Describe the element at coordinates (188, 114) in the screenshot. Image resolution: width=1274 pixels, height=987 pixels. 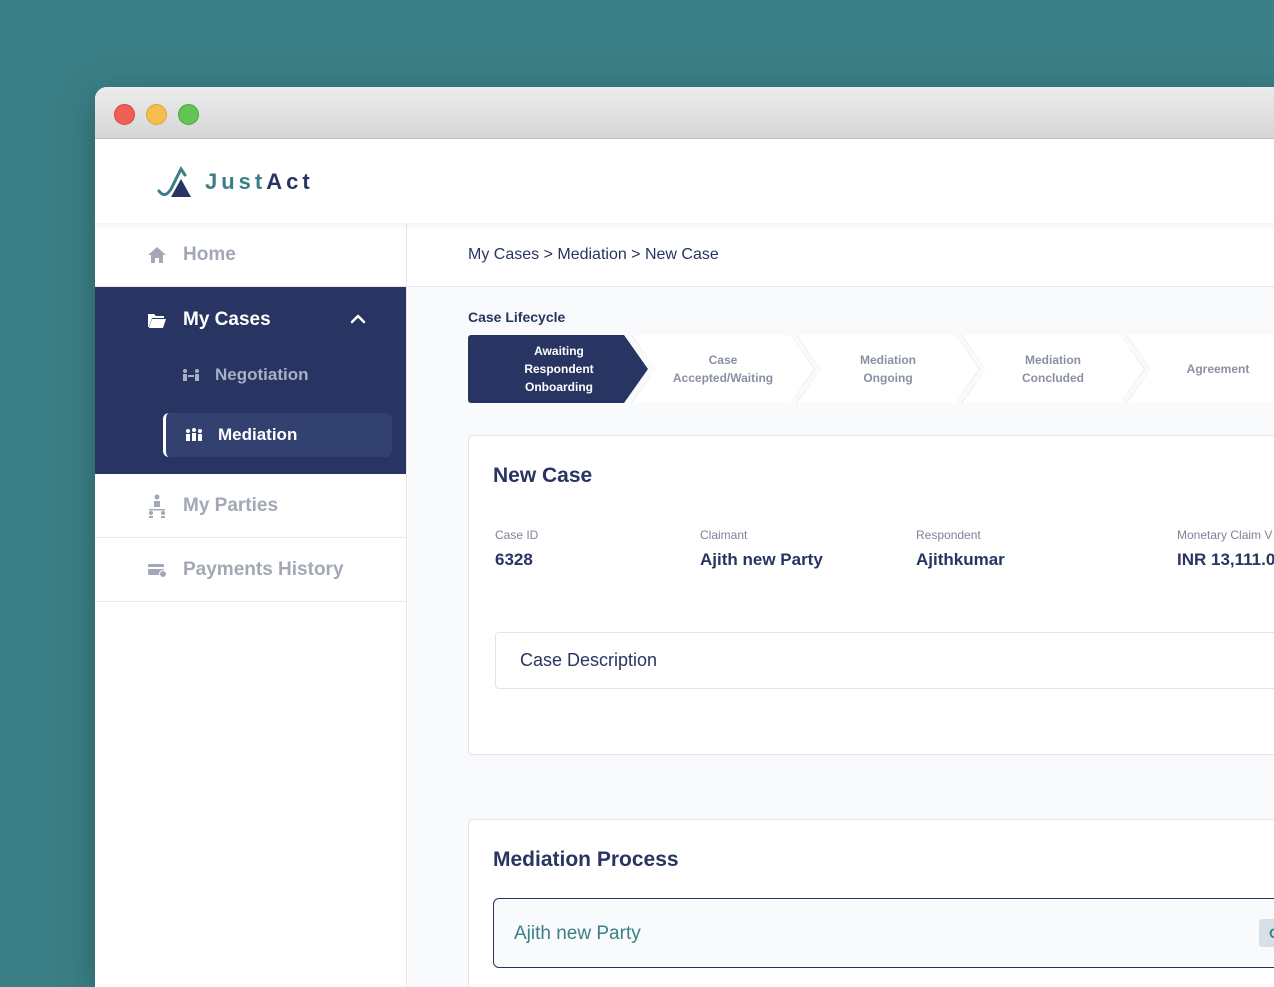
I see `maximize-window-button` at that location.